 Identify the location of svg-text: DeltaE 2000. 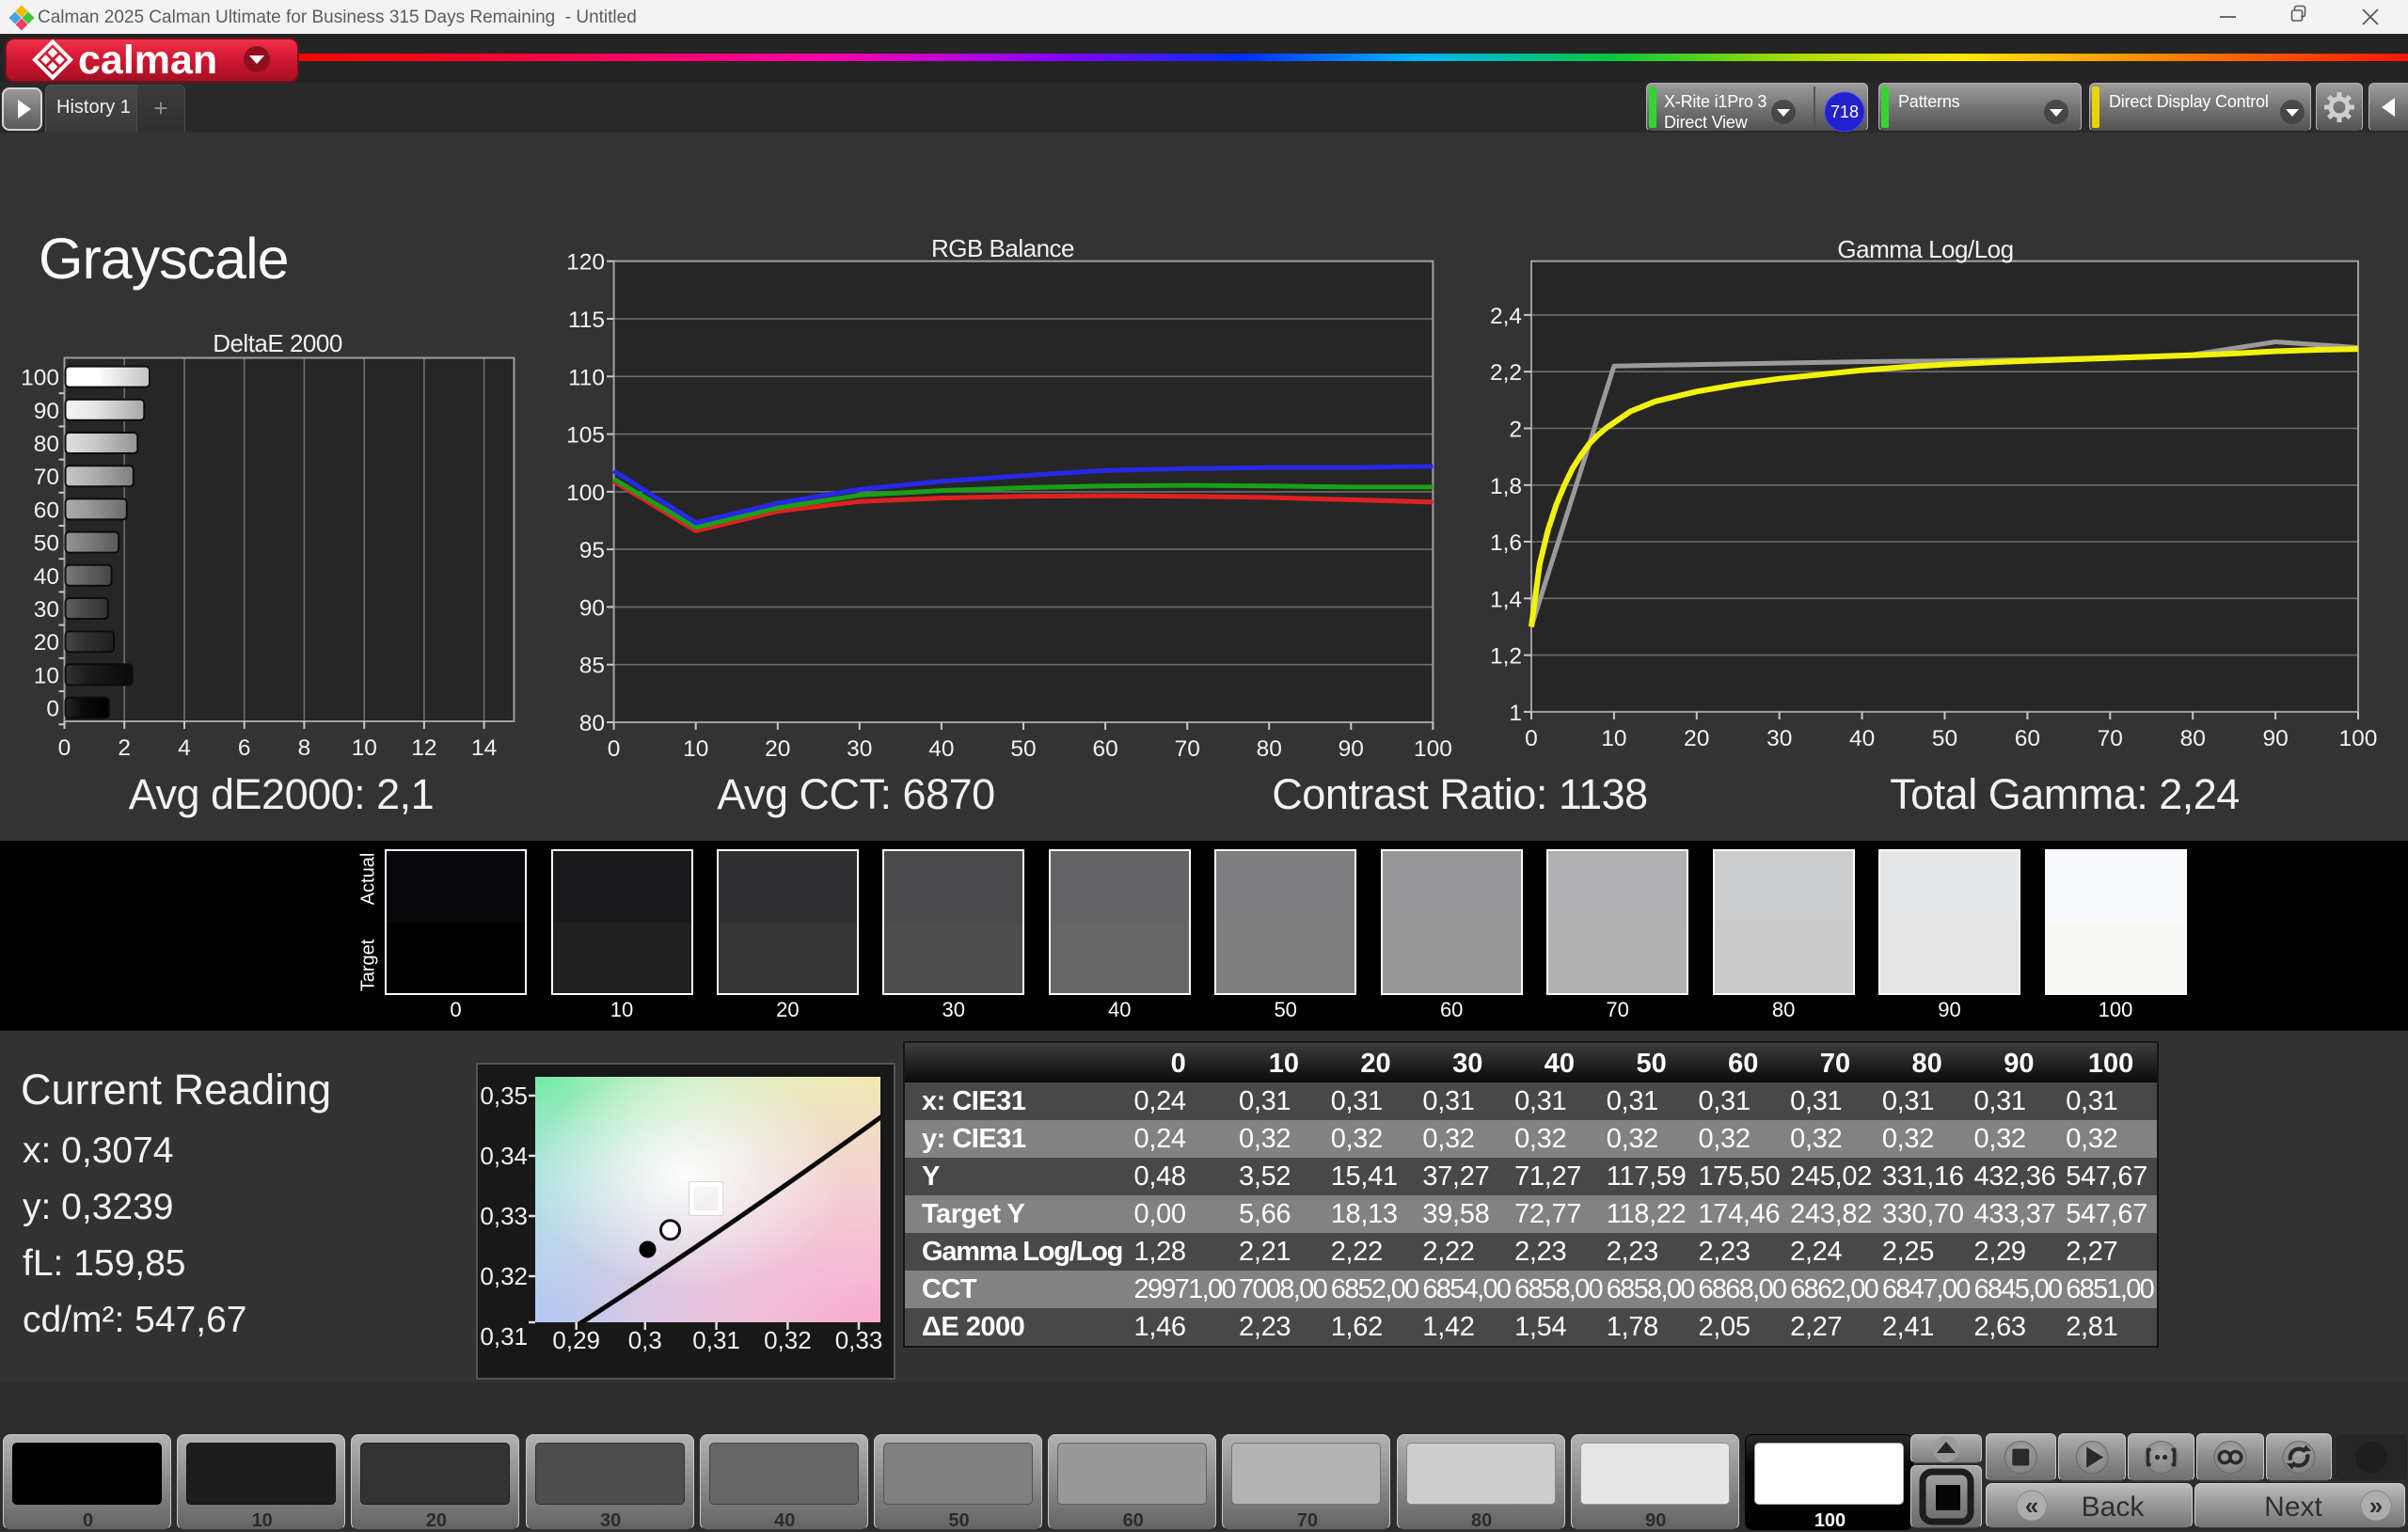
(277, 343).